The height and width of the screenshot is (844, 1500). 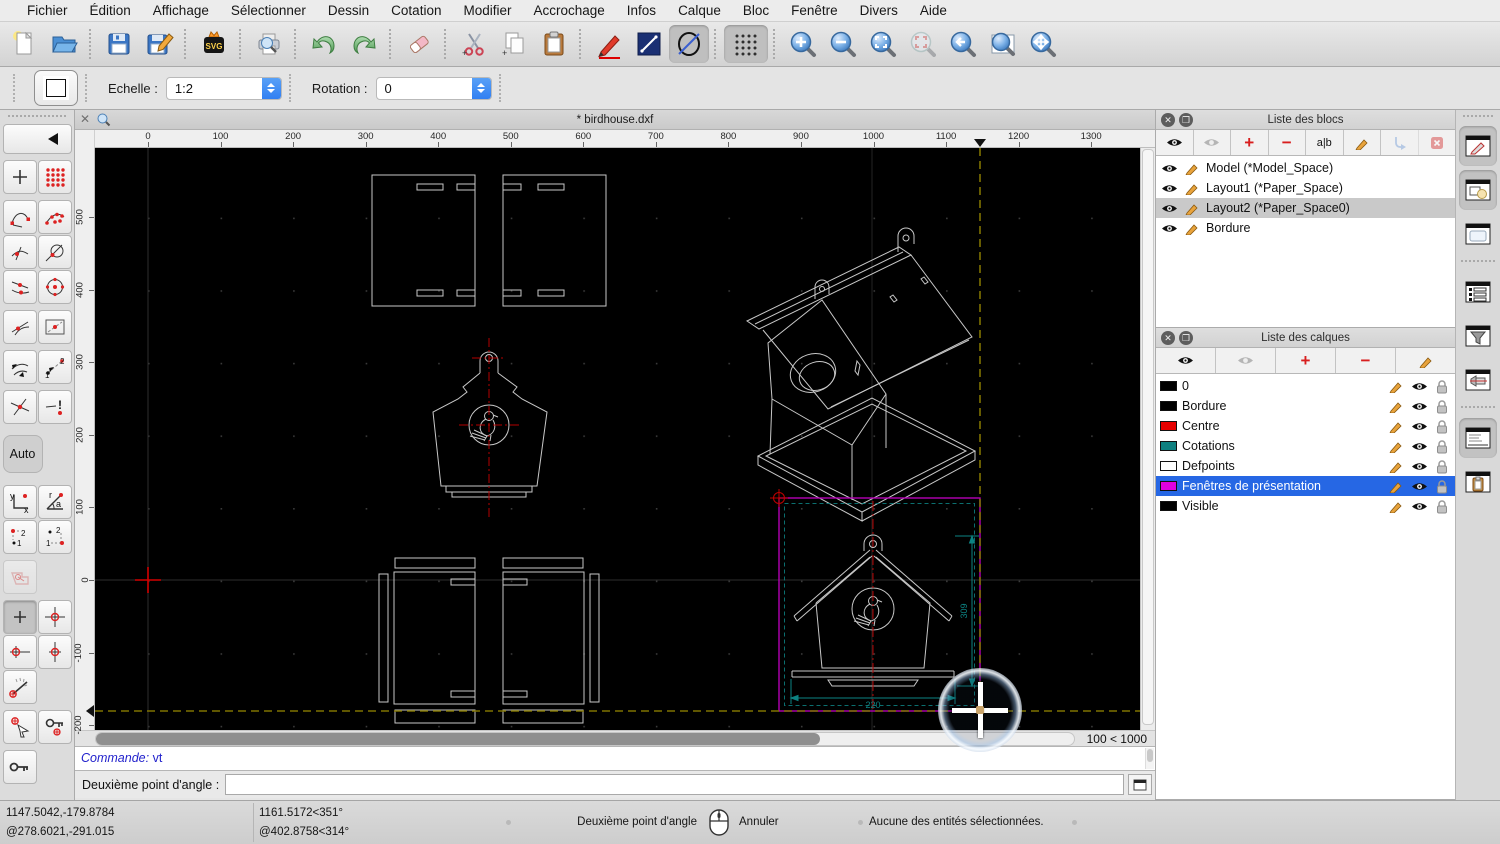 What do you see at coordinates (54, 326) in the screenshot?
I see `snap-reference-icon` at bounding box center [54, 326].